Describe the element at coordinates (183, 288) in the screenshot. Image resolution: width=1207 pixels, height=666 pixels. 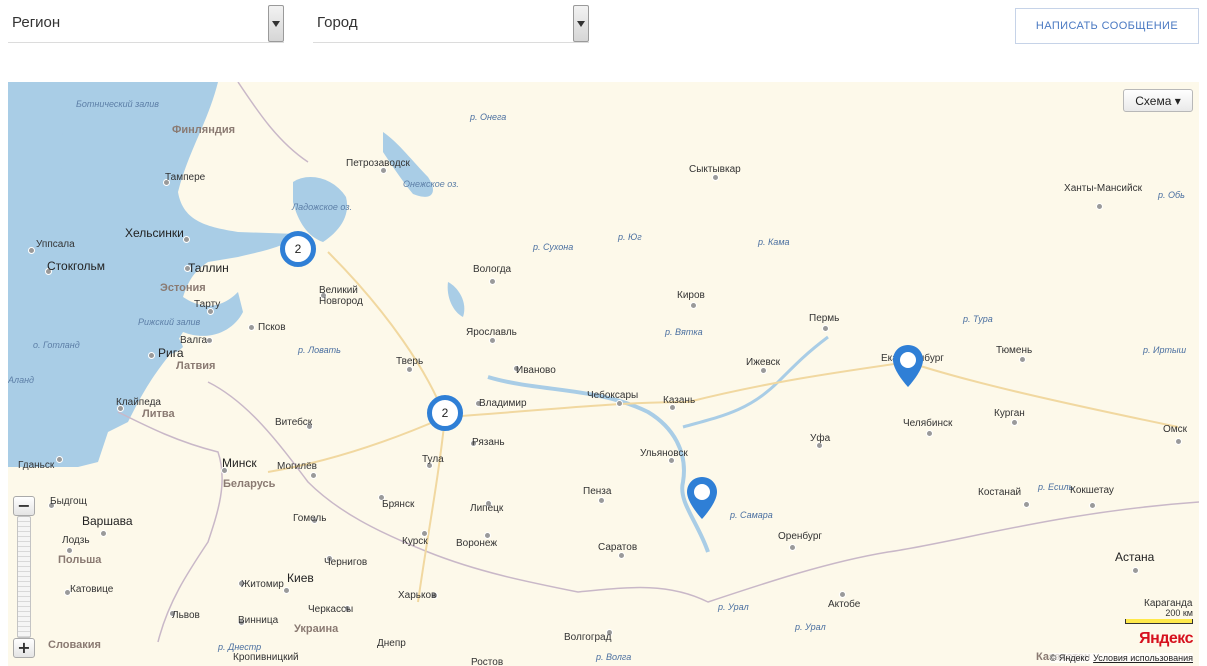
I see `country-label: Эстония` at that location.